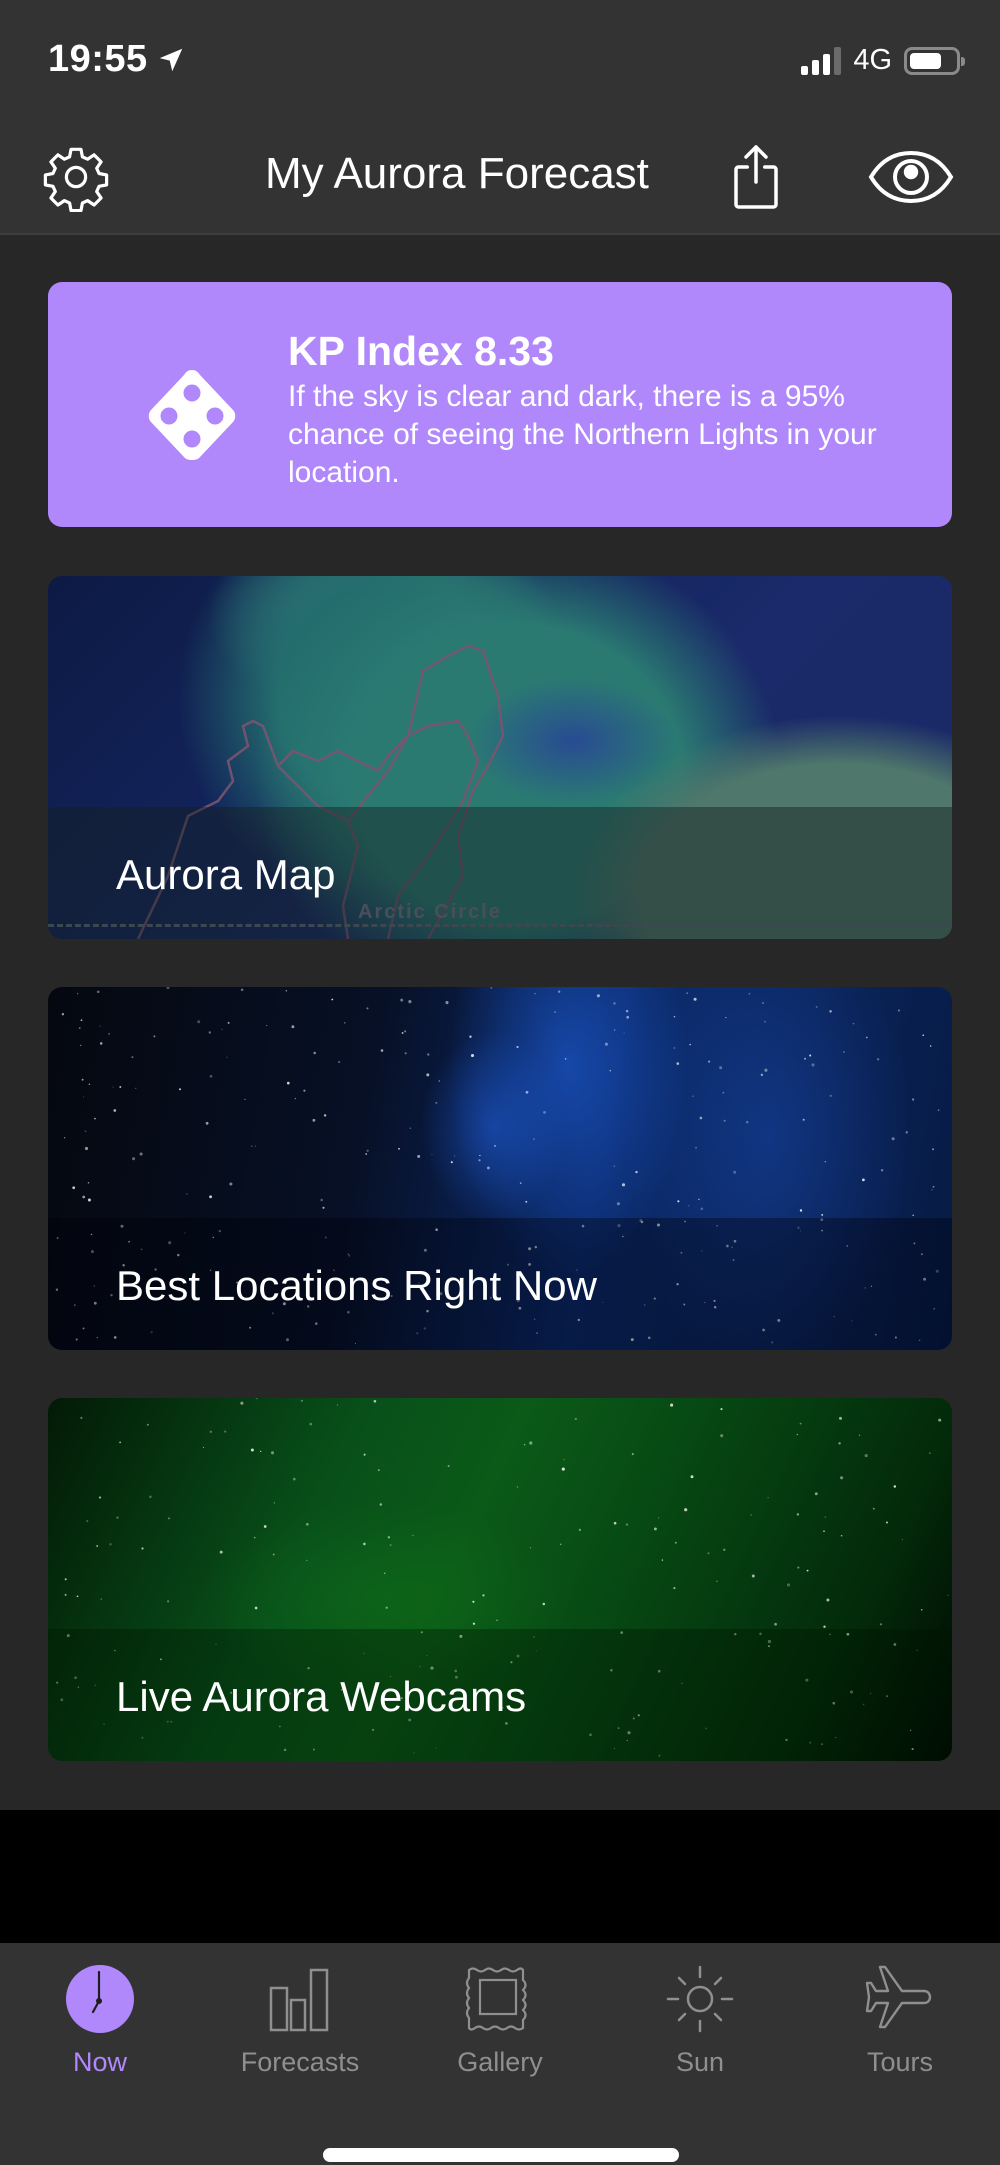  I want to click on home-indicator, so click(501, 2155).